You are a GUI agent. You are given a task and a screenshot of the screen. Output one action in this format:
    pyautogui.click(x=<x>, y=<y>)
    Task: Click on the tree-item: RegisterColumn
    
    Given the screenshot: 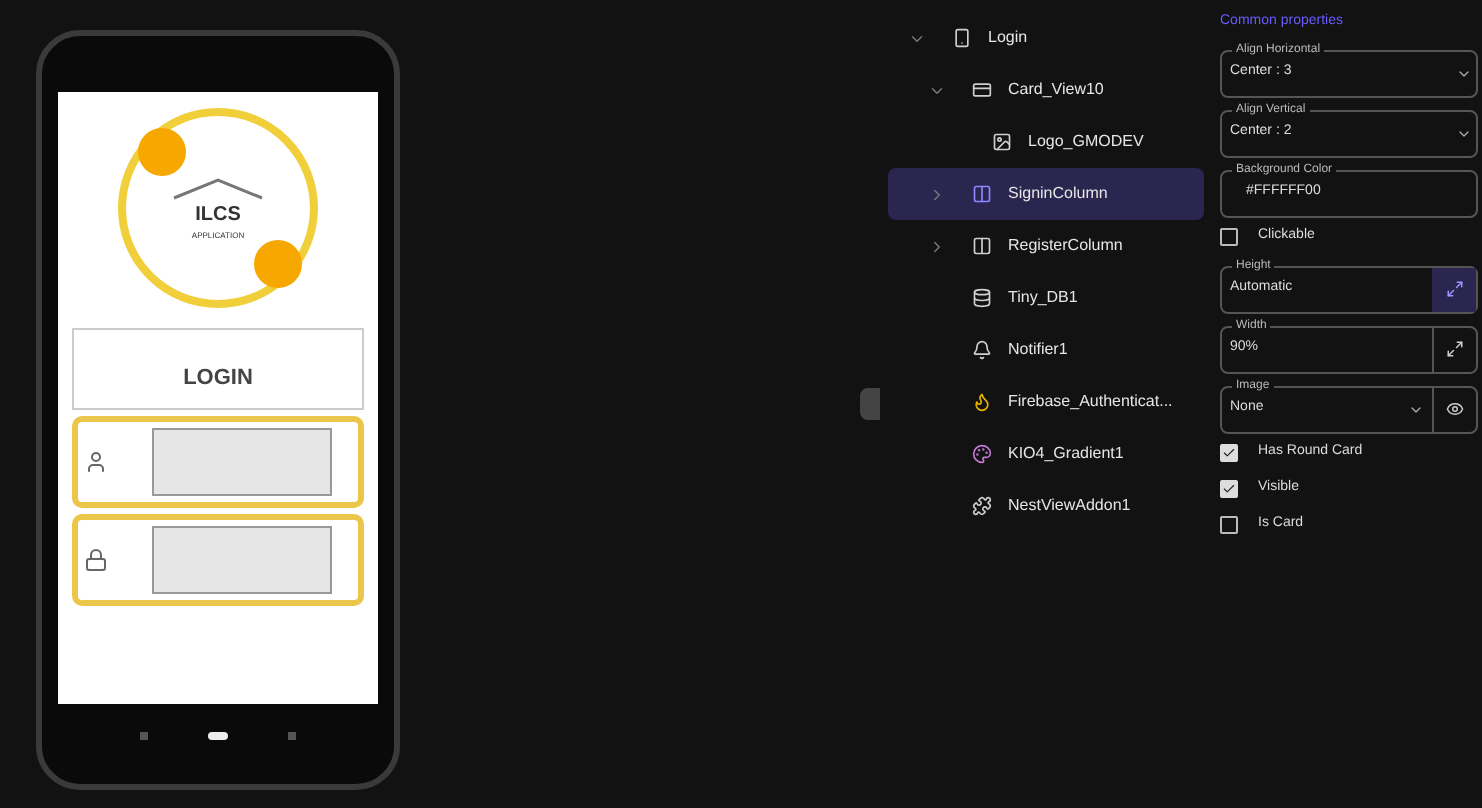 What is the action you would take?
    pyautogui.click(x=1046, y=246)
    